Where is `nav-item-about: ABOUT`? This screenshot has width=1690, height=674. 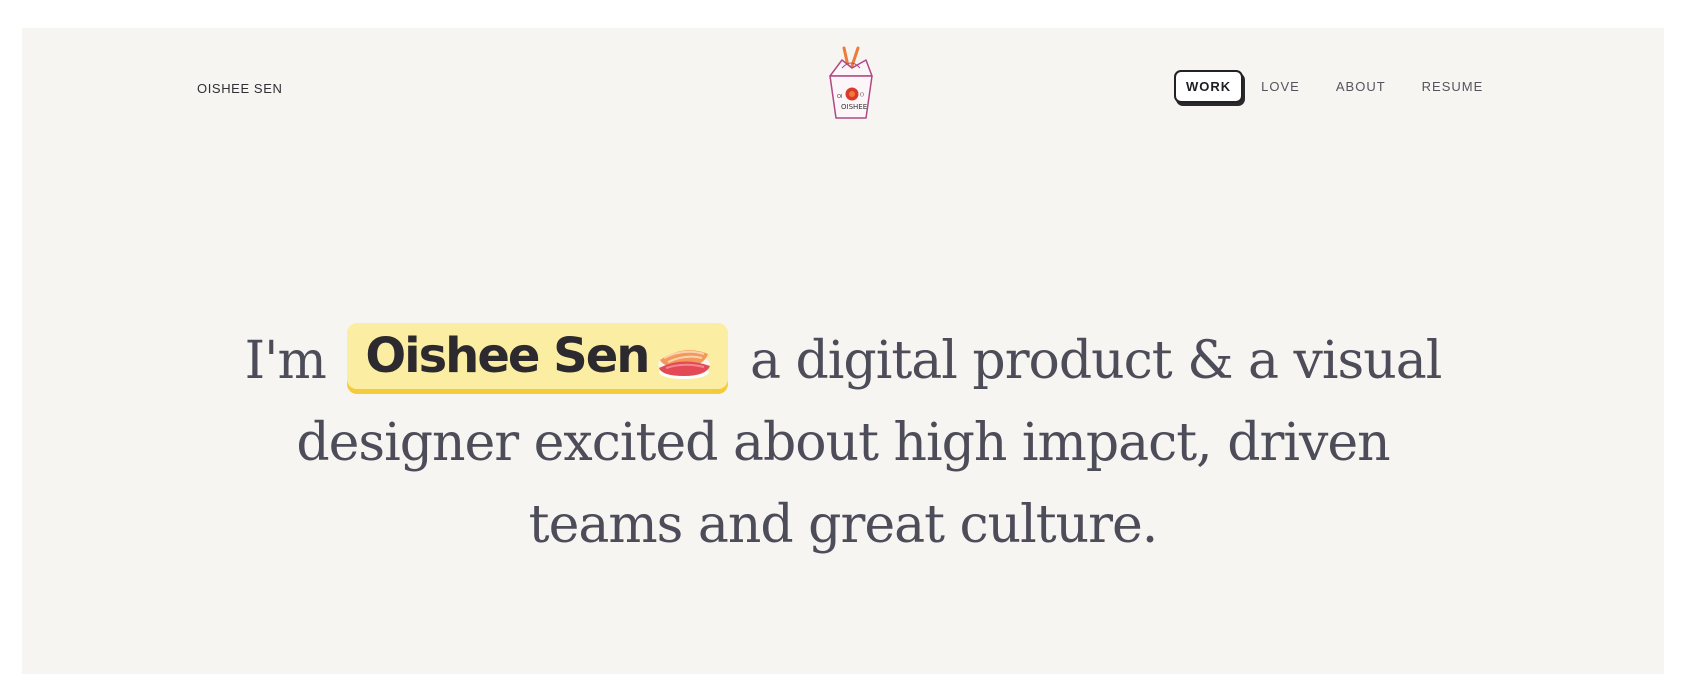
nav-item-about: ABOUT is located at coordinates (1361, 86).